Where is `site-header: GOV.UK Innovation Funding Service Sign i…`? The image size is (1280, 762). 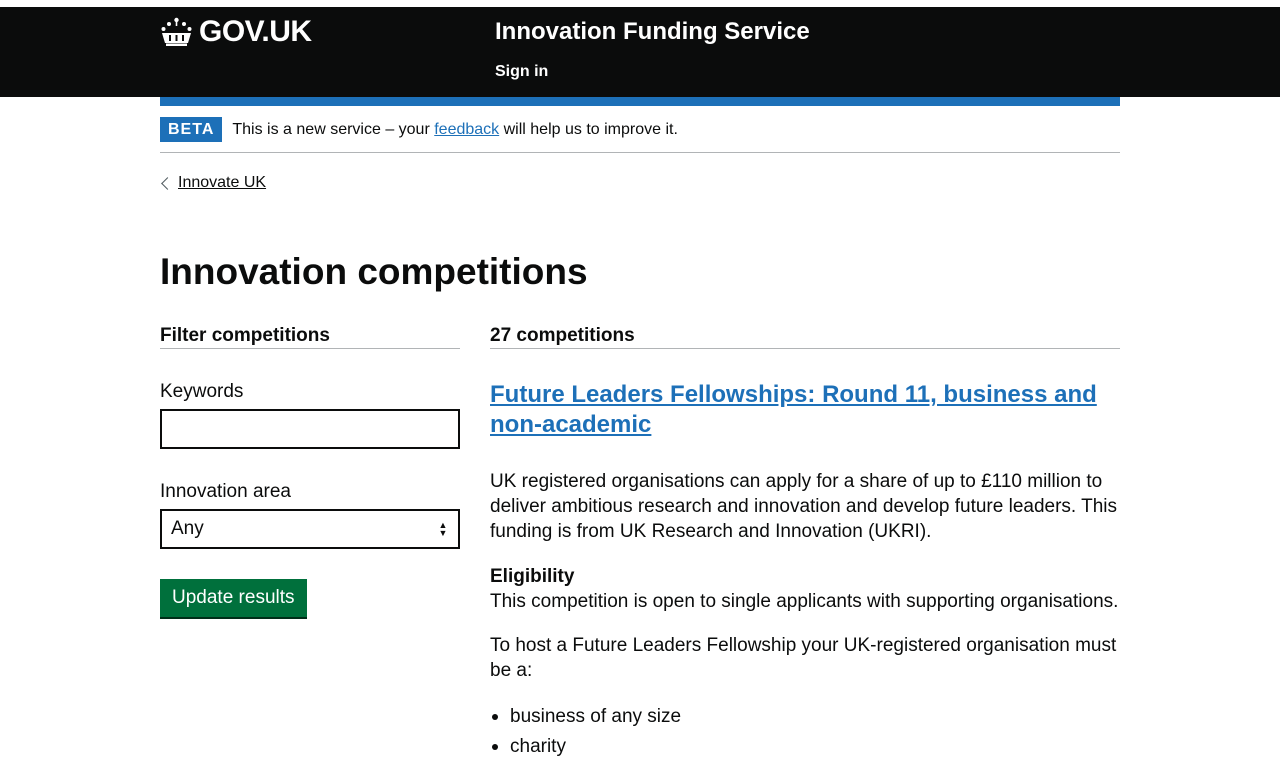 site-header: GOV.UK Innovation Funding Service Sign i… is located at coordinates (640, 52).